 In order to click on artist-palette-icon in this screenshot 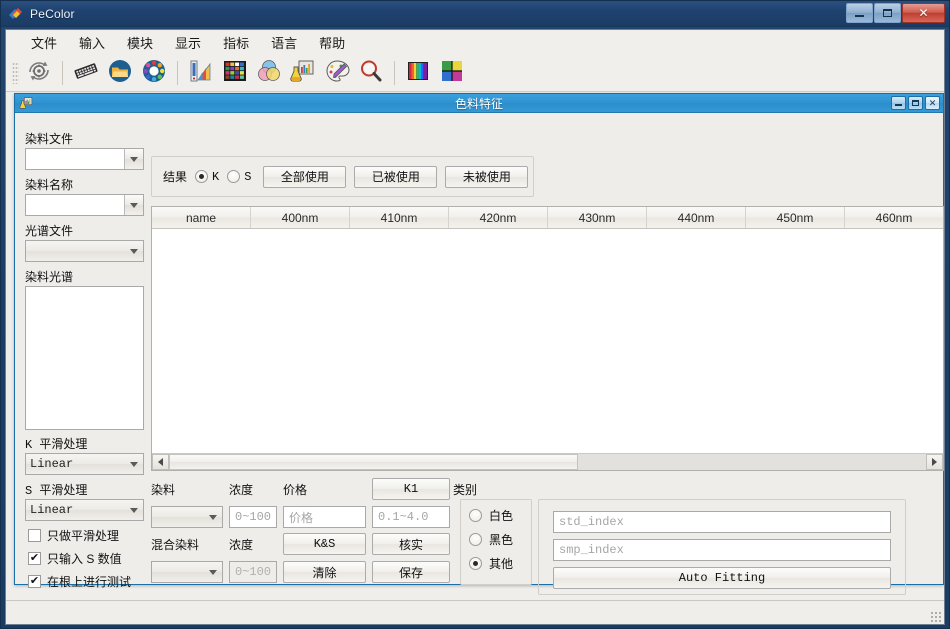, I will do `click(337, 73)`.